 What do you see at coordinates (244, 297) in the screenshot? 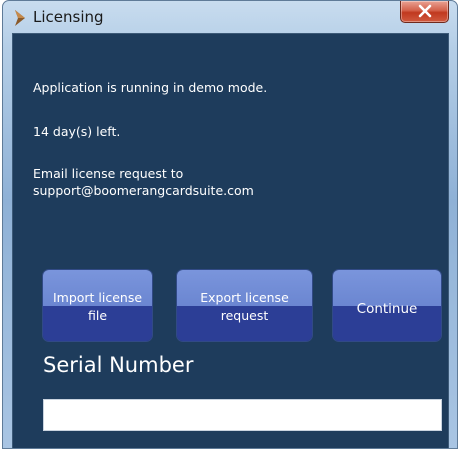
I see `export-button-label-line1: Export license` at bounding box center [244, 297].